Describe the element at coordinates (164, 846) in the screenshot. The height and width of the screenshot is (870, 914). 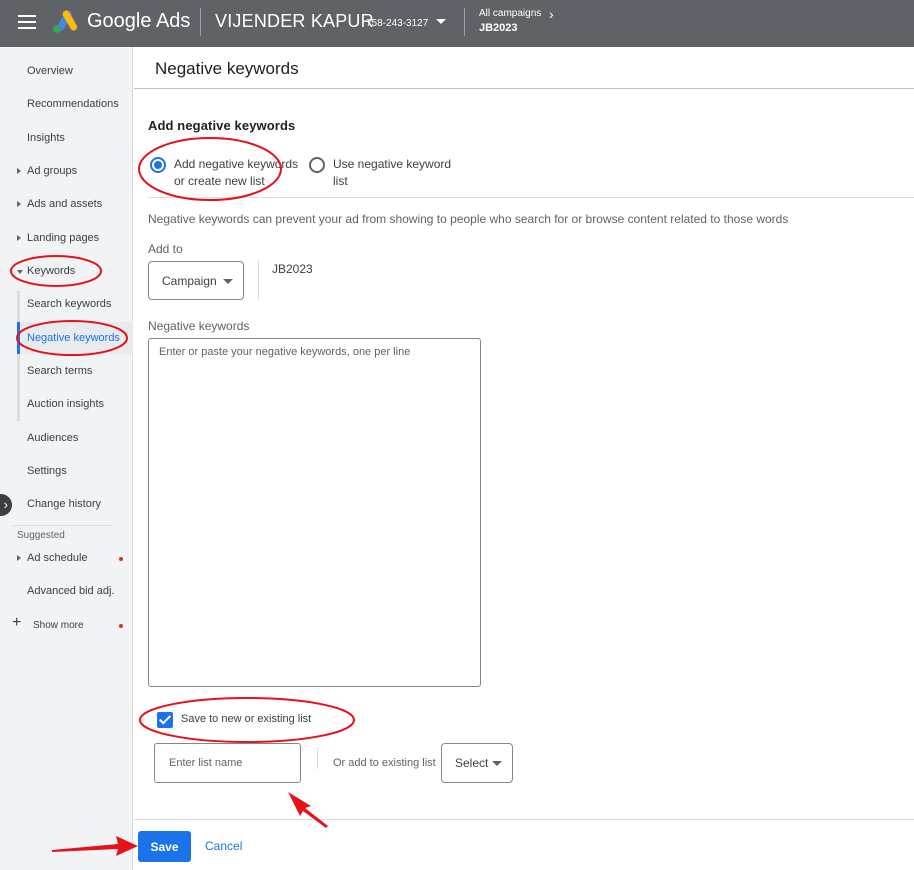
I see `save-button: Save` at that location.